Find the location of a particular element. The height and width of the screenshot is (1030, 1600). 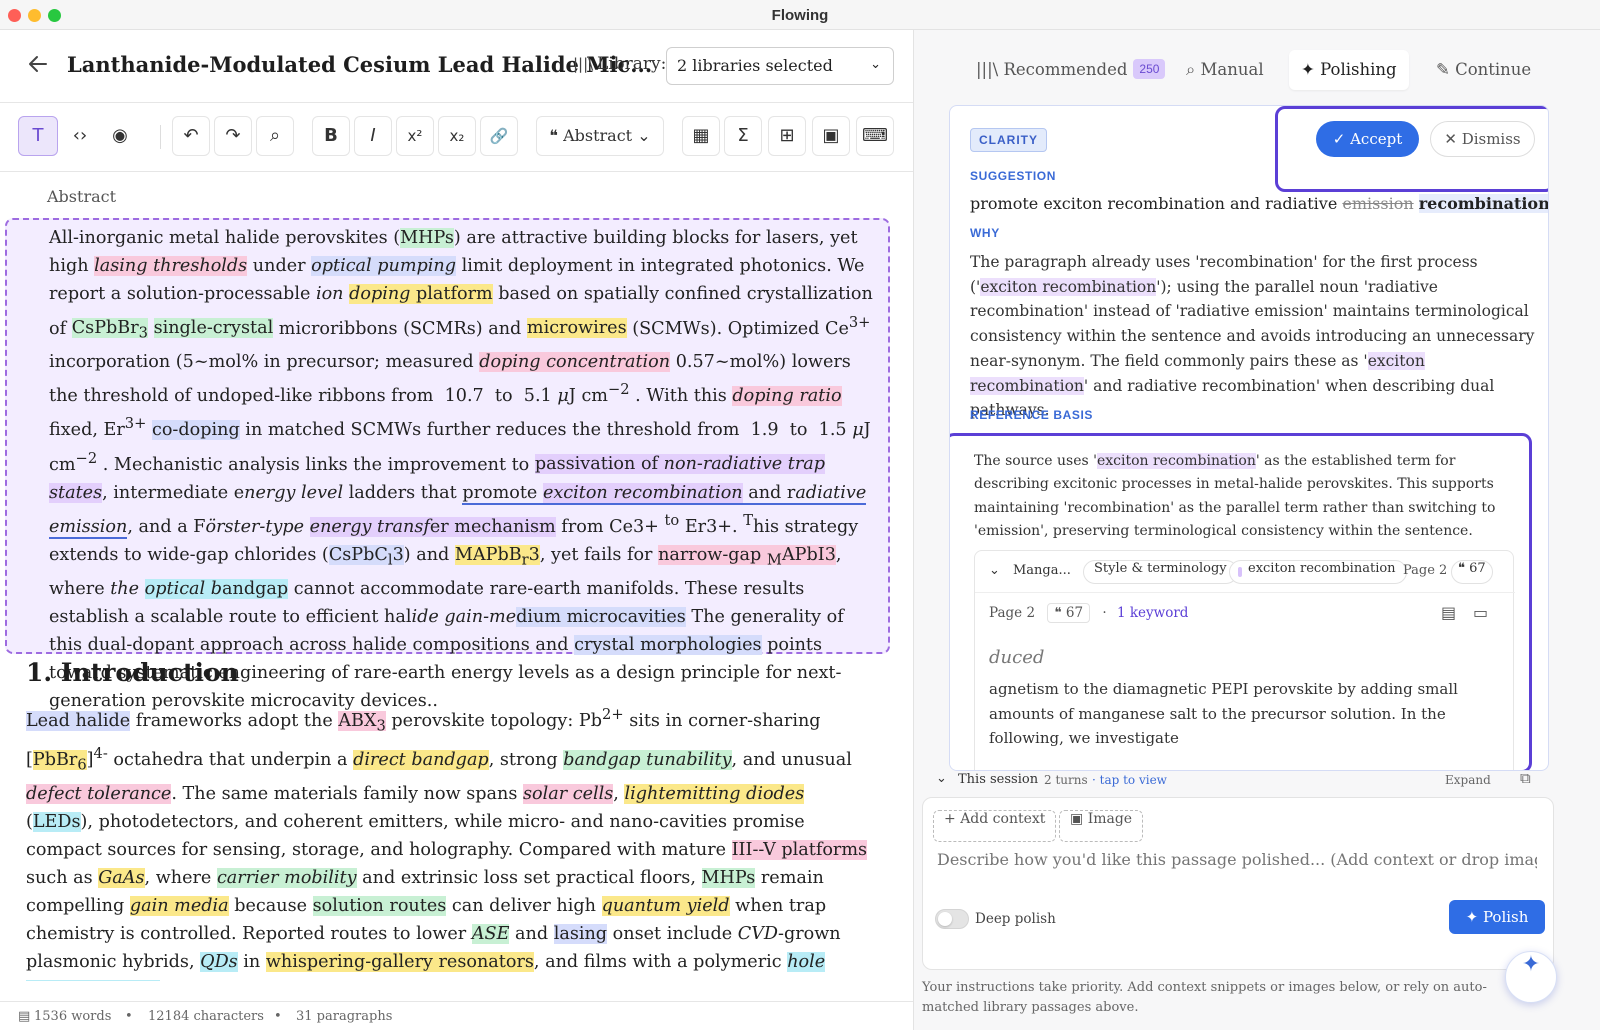

table-button: ⊞ is located at coordinates (787, 136).